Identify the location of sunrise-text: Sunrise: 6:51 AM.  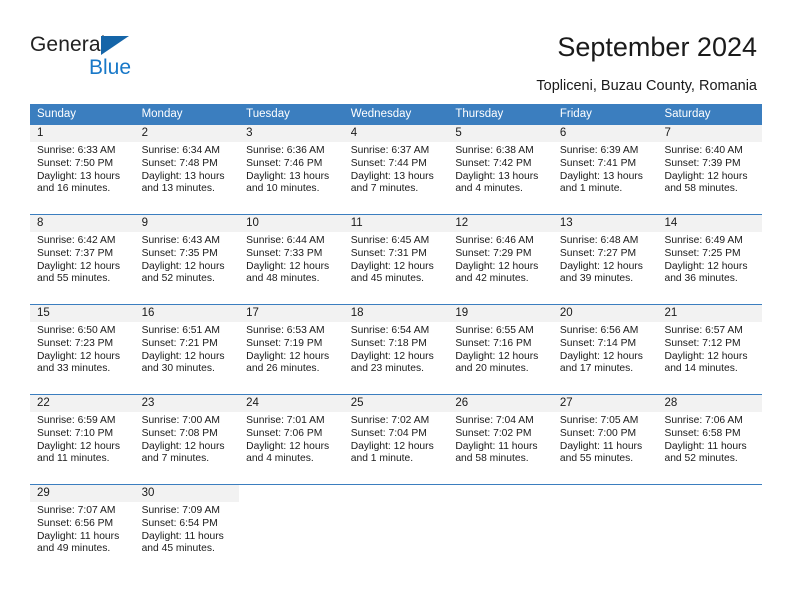
(180, 330).